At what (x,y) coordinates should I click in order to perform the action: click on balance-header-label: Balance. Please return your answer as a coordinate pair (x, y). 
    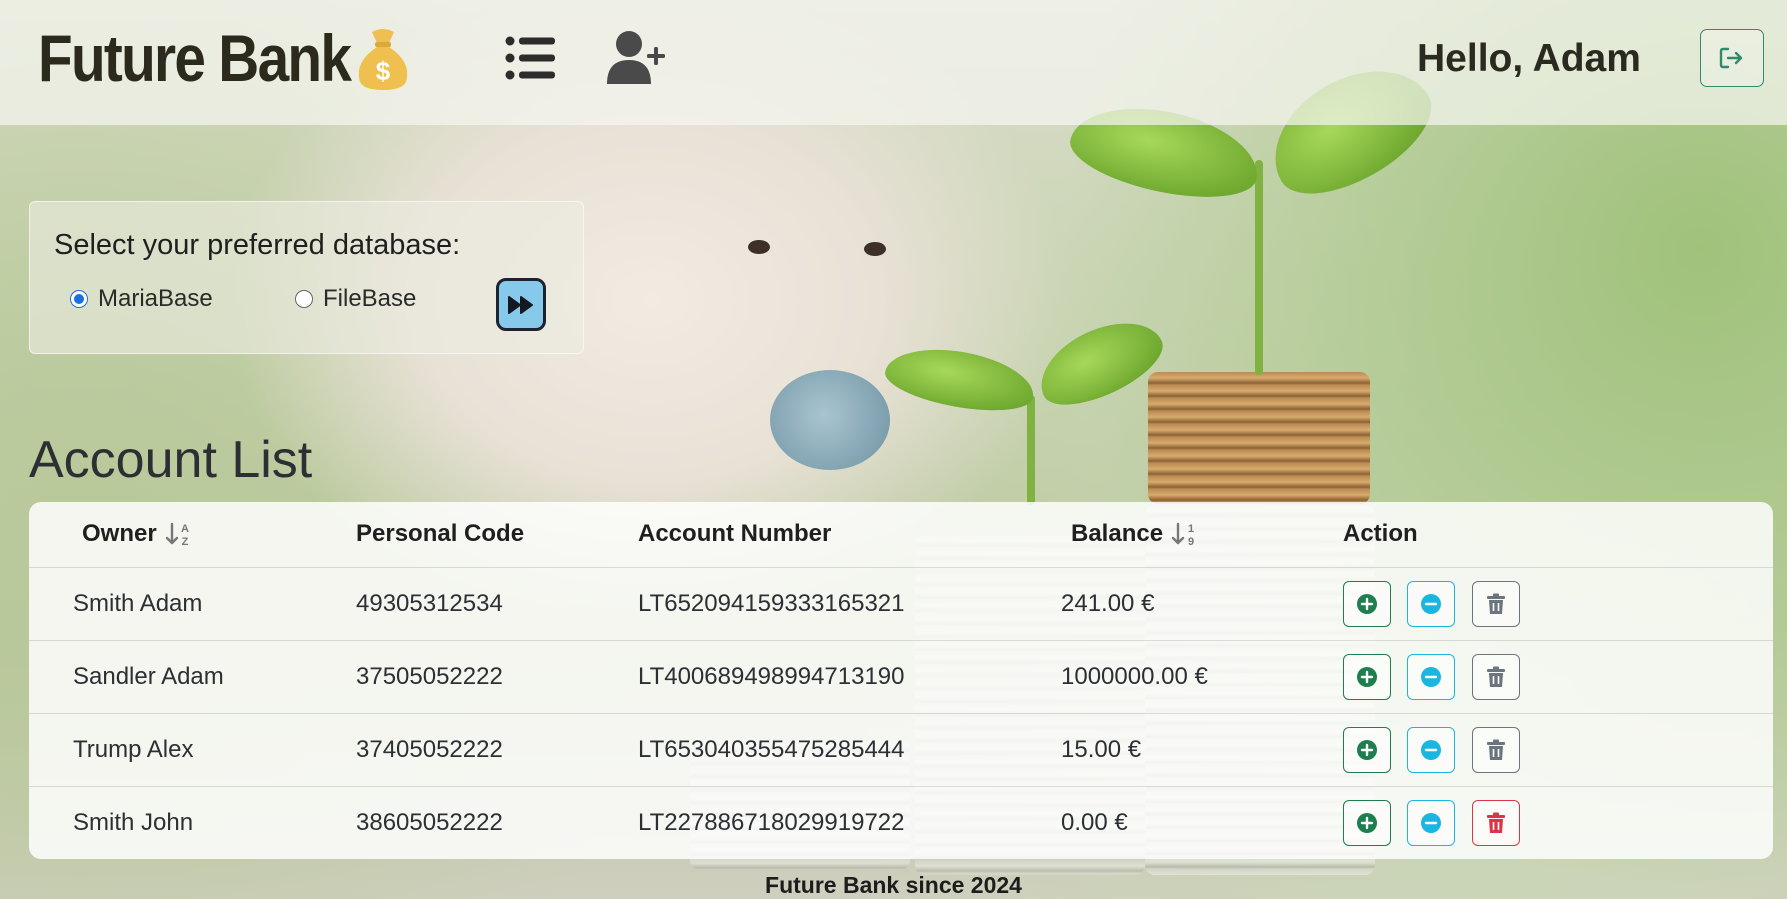
    Looking at the image, I should click on (1117, 533).